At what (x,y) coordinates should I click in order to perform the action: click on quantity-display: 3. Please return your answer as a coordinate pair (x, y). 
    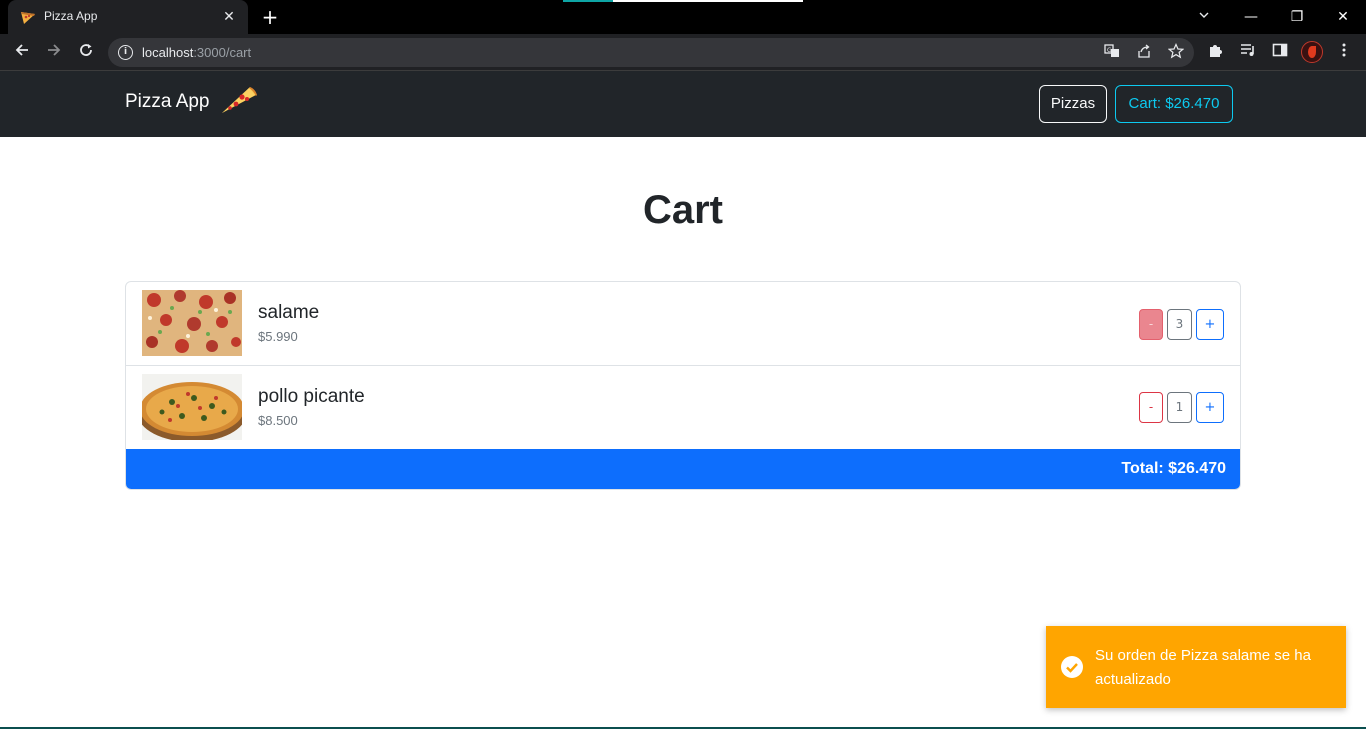
    Looking at the image, I should click on (1179, 324).